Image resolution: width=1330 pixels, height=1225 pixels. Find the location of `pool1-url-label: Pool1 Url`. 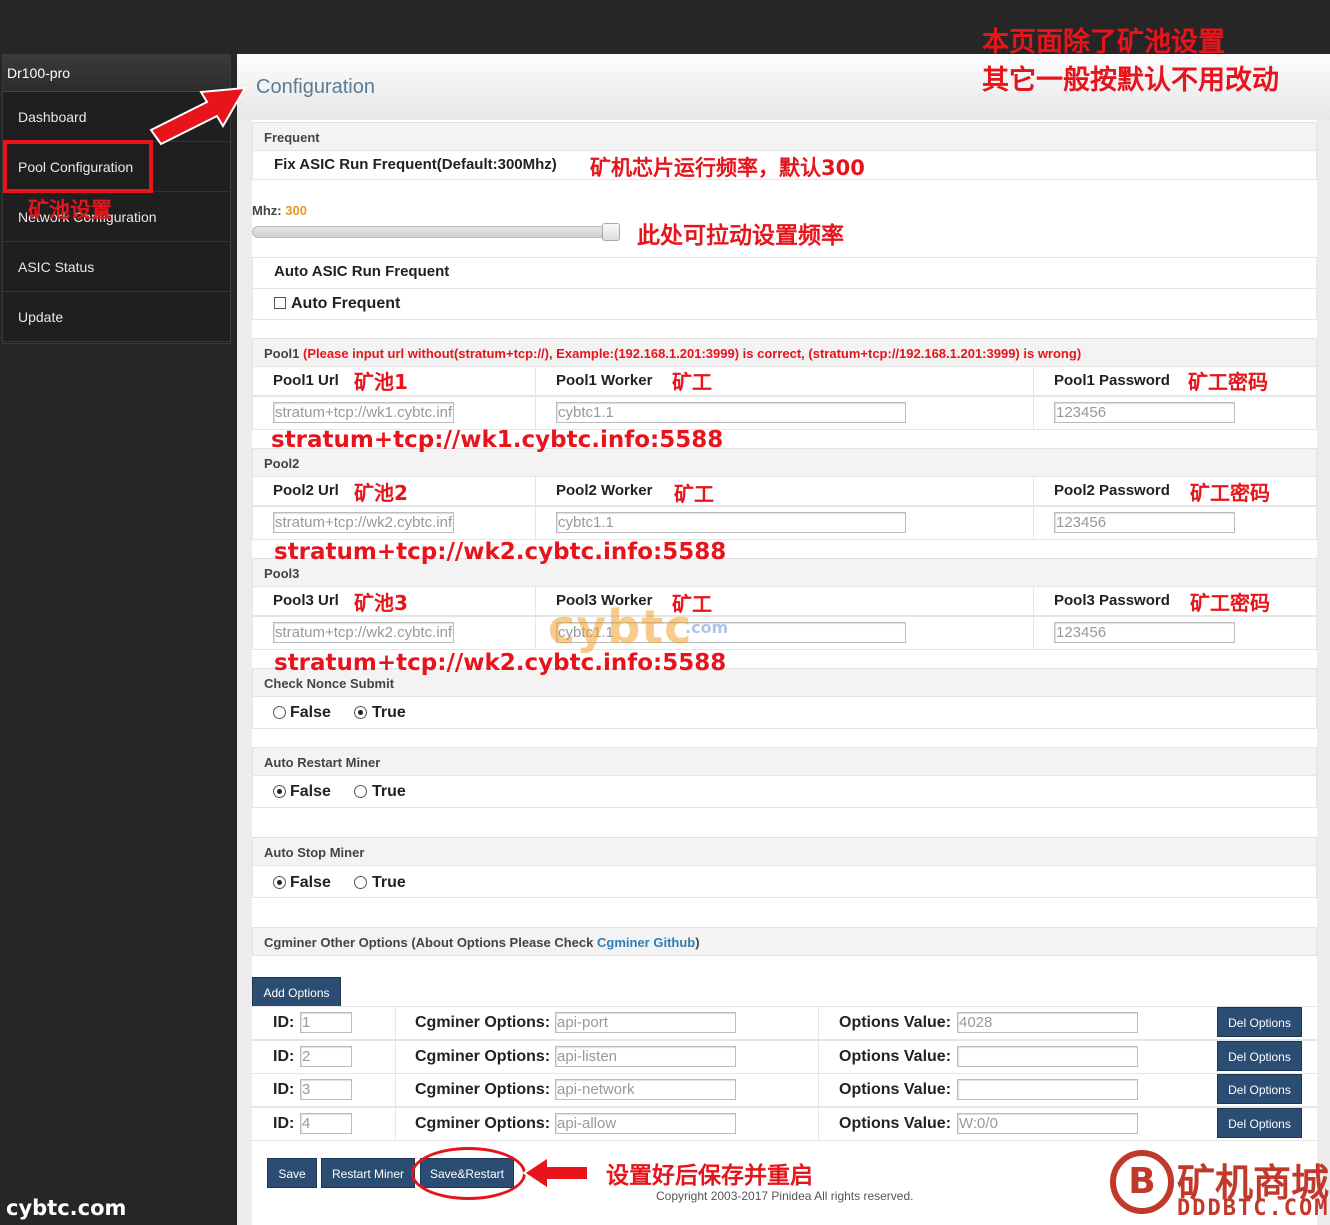

pool1-url-label: Pool1 Url is located at coordinates (306, 380).